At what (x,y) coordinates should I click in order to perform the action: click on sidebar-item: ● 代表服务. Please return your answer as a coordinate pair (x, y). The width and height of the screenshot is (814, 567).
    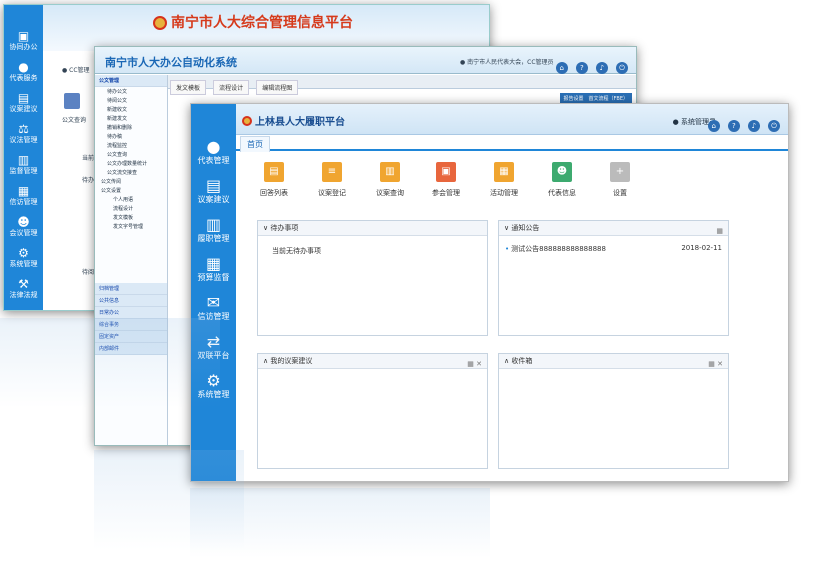
    Looking at the image, I should click on (23, 71).